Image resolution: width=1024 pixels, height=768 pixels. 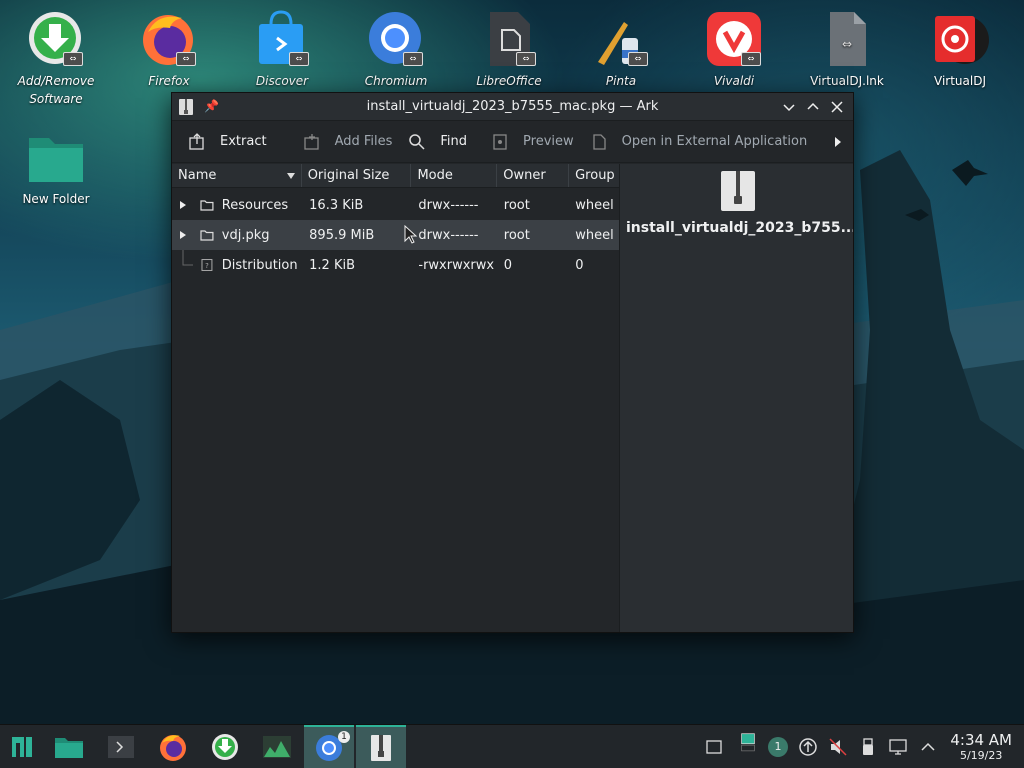 What do you see at coordinates (981, 740) in the screenshot?
I see `clock-time: 4:34 AM` at bounding box center [981, 740].